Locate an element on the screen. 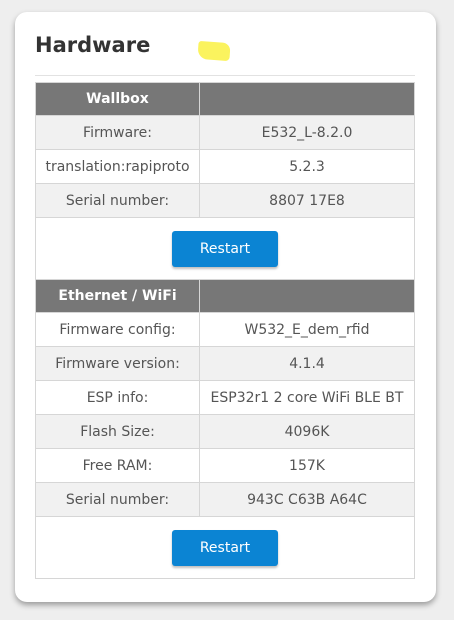 The width and height of the screenshot is (454, 620). wallbox-header-row: Wallbox is located at coordinates (225, 99).